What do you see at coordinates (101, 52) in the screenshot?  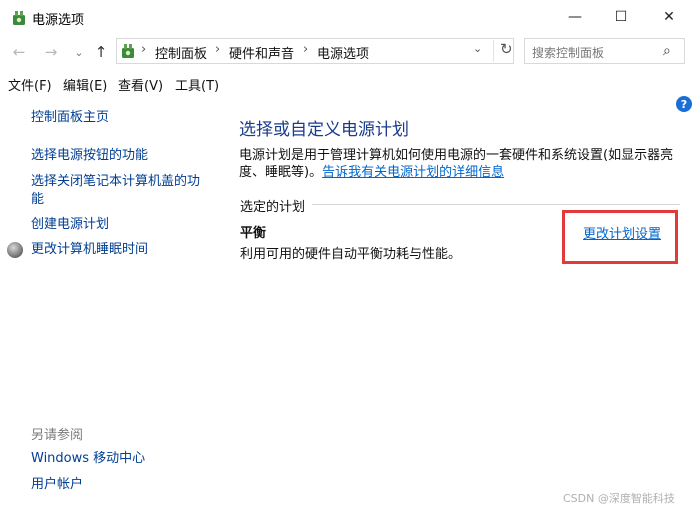 I see `up-arrow-icon: ↑` at bounding box center [101, 52].